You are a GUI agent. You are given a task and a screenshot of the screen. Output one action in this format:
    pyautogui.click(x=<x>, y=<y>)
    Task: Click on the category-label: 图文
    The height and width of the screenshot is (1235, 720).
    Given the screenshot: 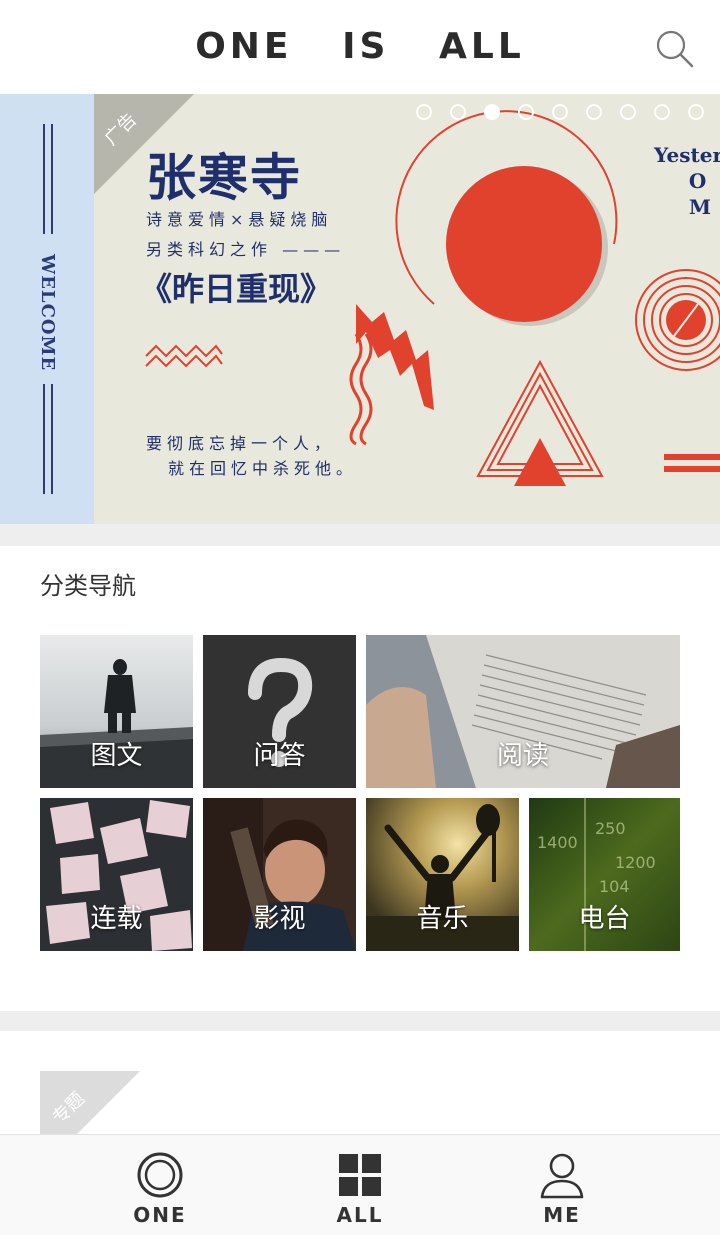 What is the action you would take?
    pyautogui.click(x=116, y=756)
    